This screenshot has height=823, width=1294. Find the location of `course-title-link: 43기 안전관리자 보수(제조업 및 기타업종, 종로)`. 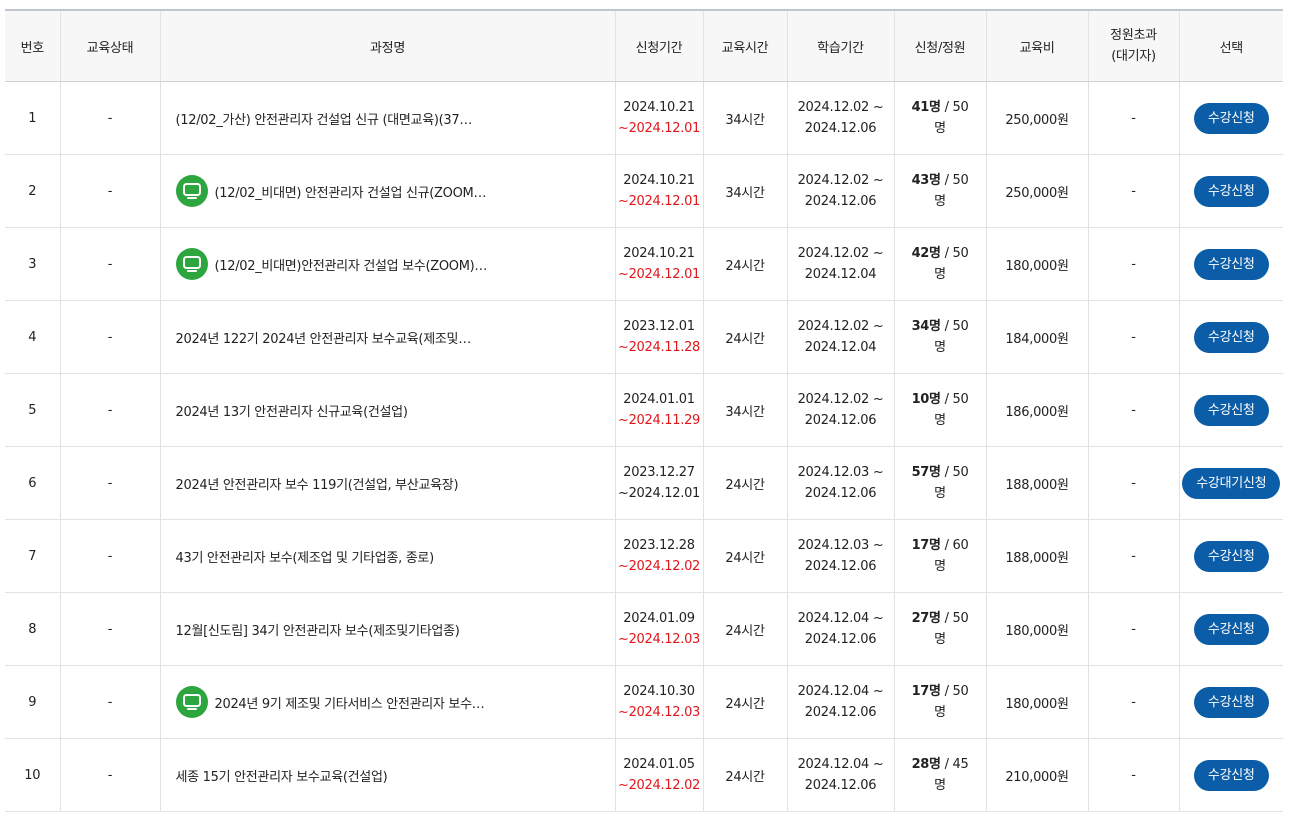

course-title-link: 43기 안전관리자 보수(제조업 및 기타업종, 종로) is located at coordinates (305, 556).